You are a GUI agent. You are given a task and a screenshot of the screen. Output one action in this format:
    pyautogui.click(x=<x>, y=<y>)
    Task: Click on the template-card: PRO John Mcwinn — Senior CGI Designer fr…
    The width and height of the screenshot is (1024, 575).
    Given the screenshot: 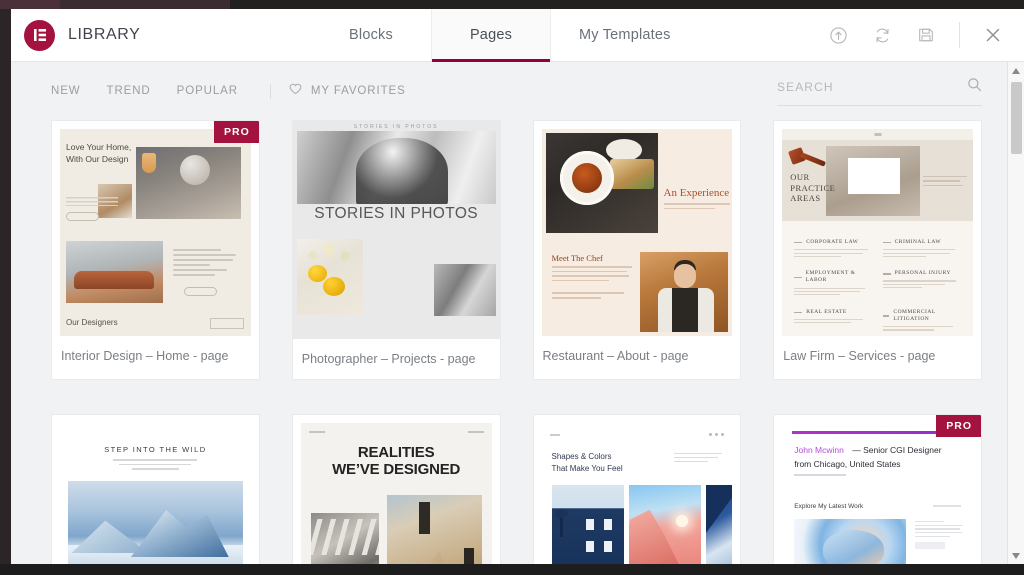 What is the action you would take?
    pyautogui.click(x=877, y=489)
    